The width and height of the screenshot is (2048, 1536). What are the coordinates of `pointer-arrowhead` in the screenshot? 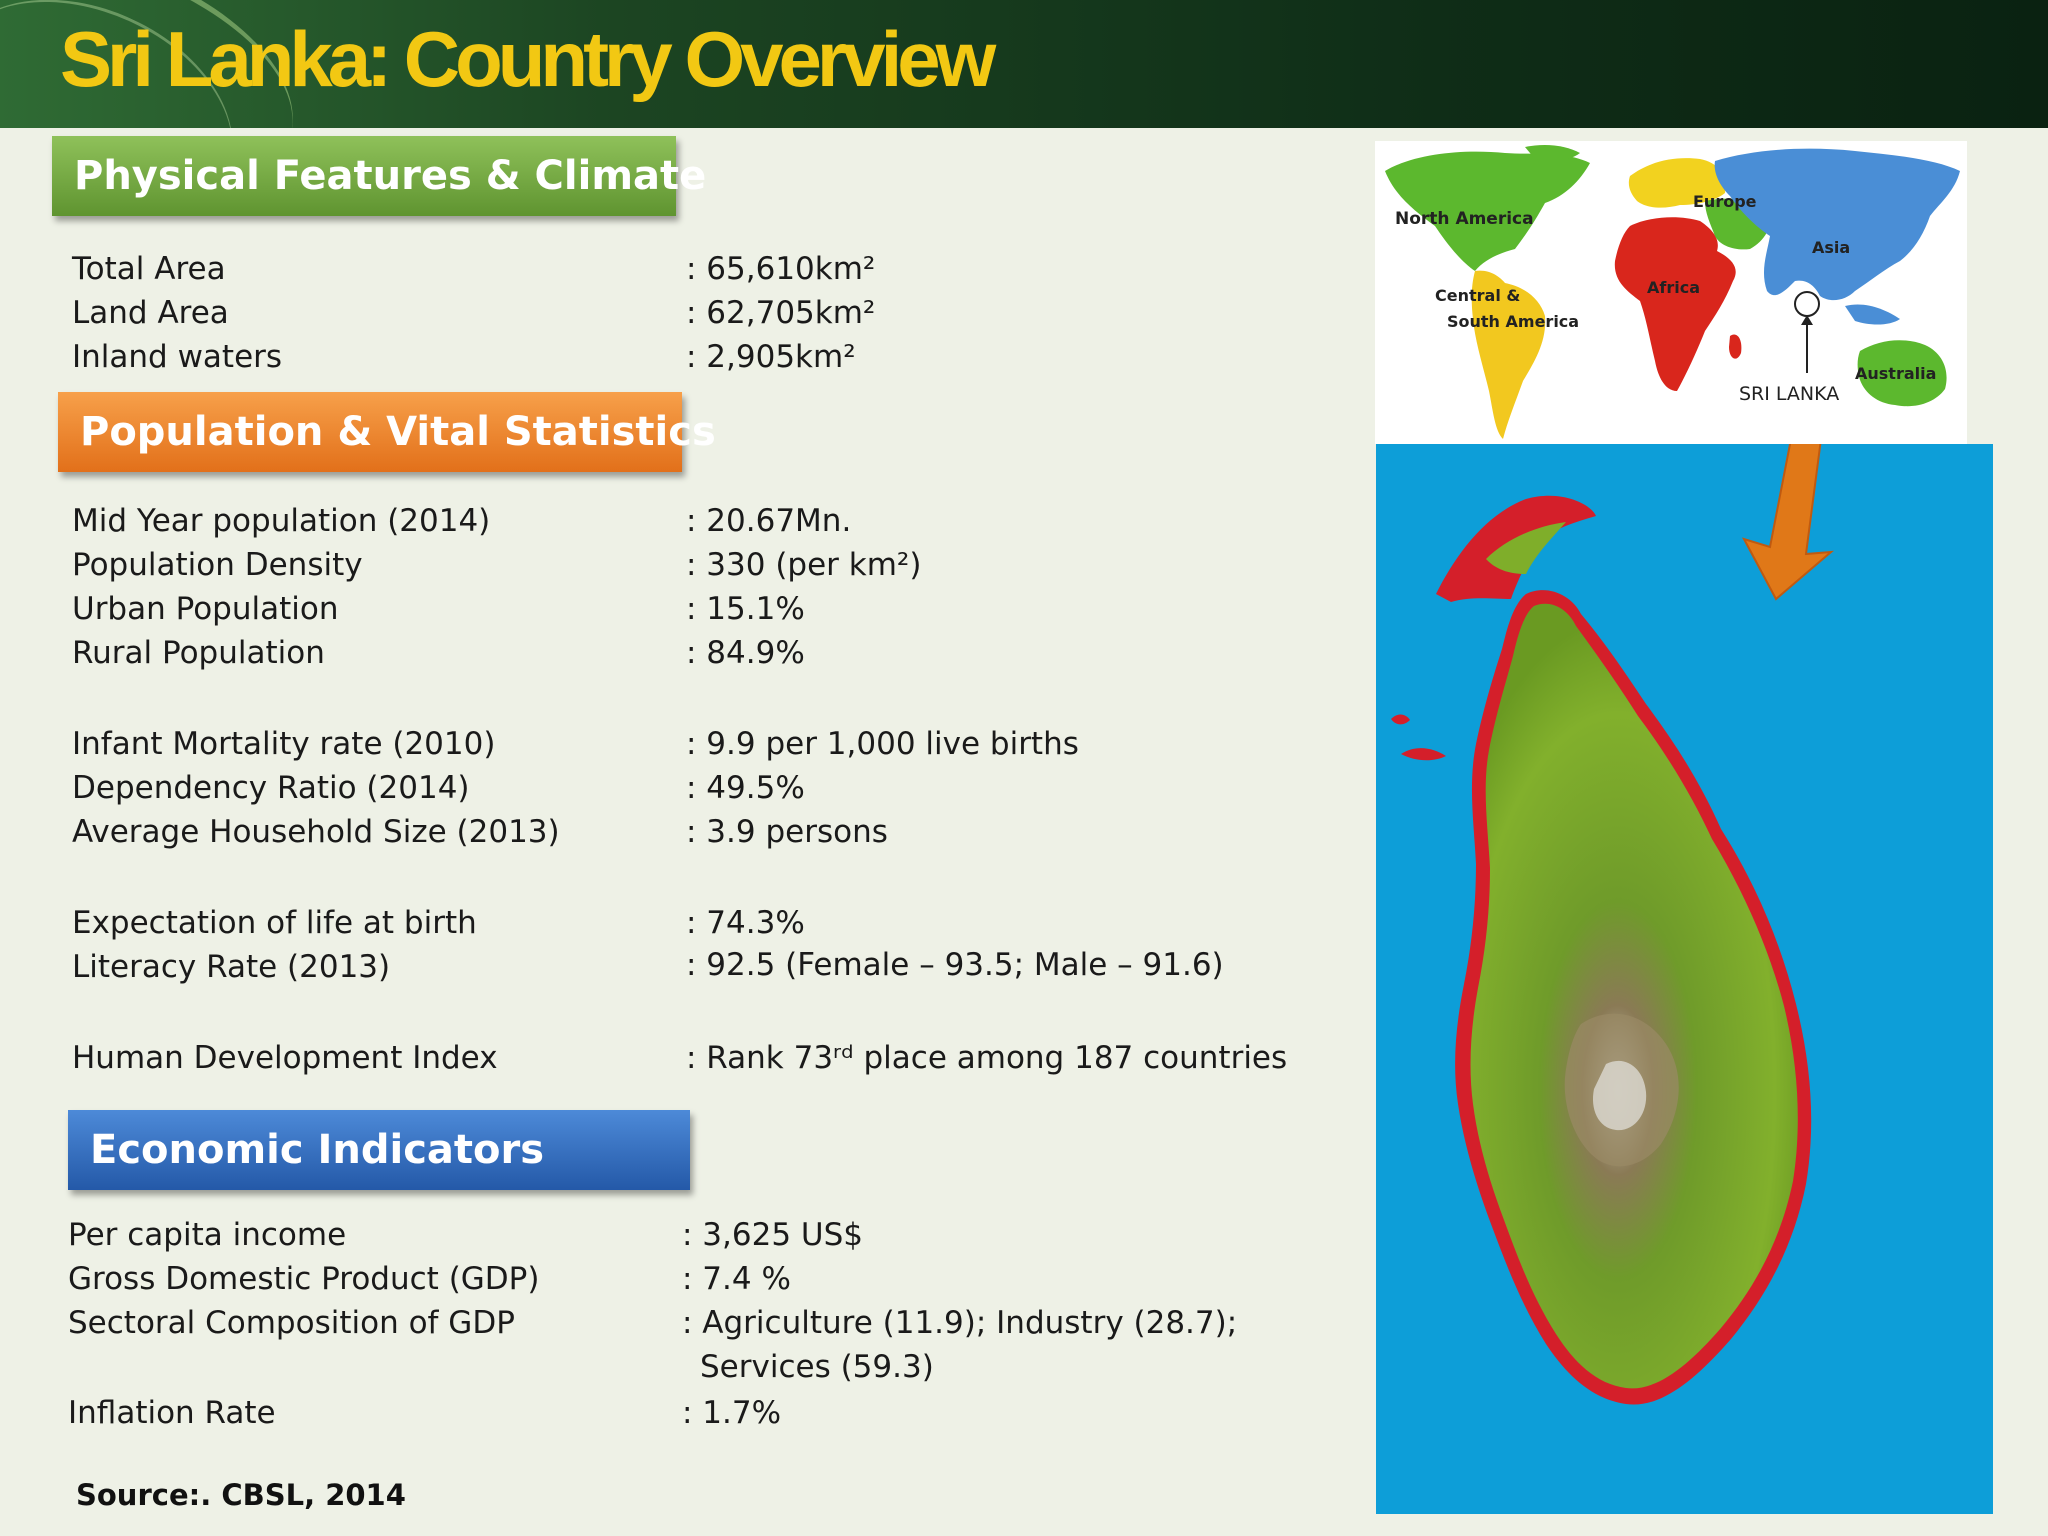 It's located at (1807, 320).